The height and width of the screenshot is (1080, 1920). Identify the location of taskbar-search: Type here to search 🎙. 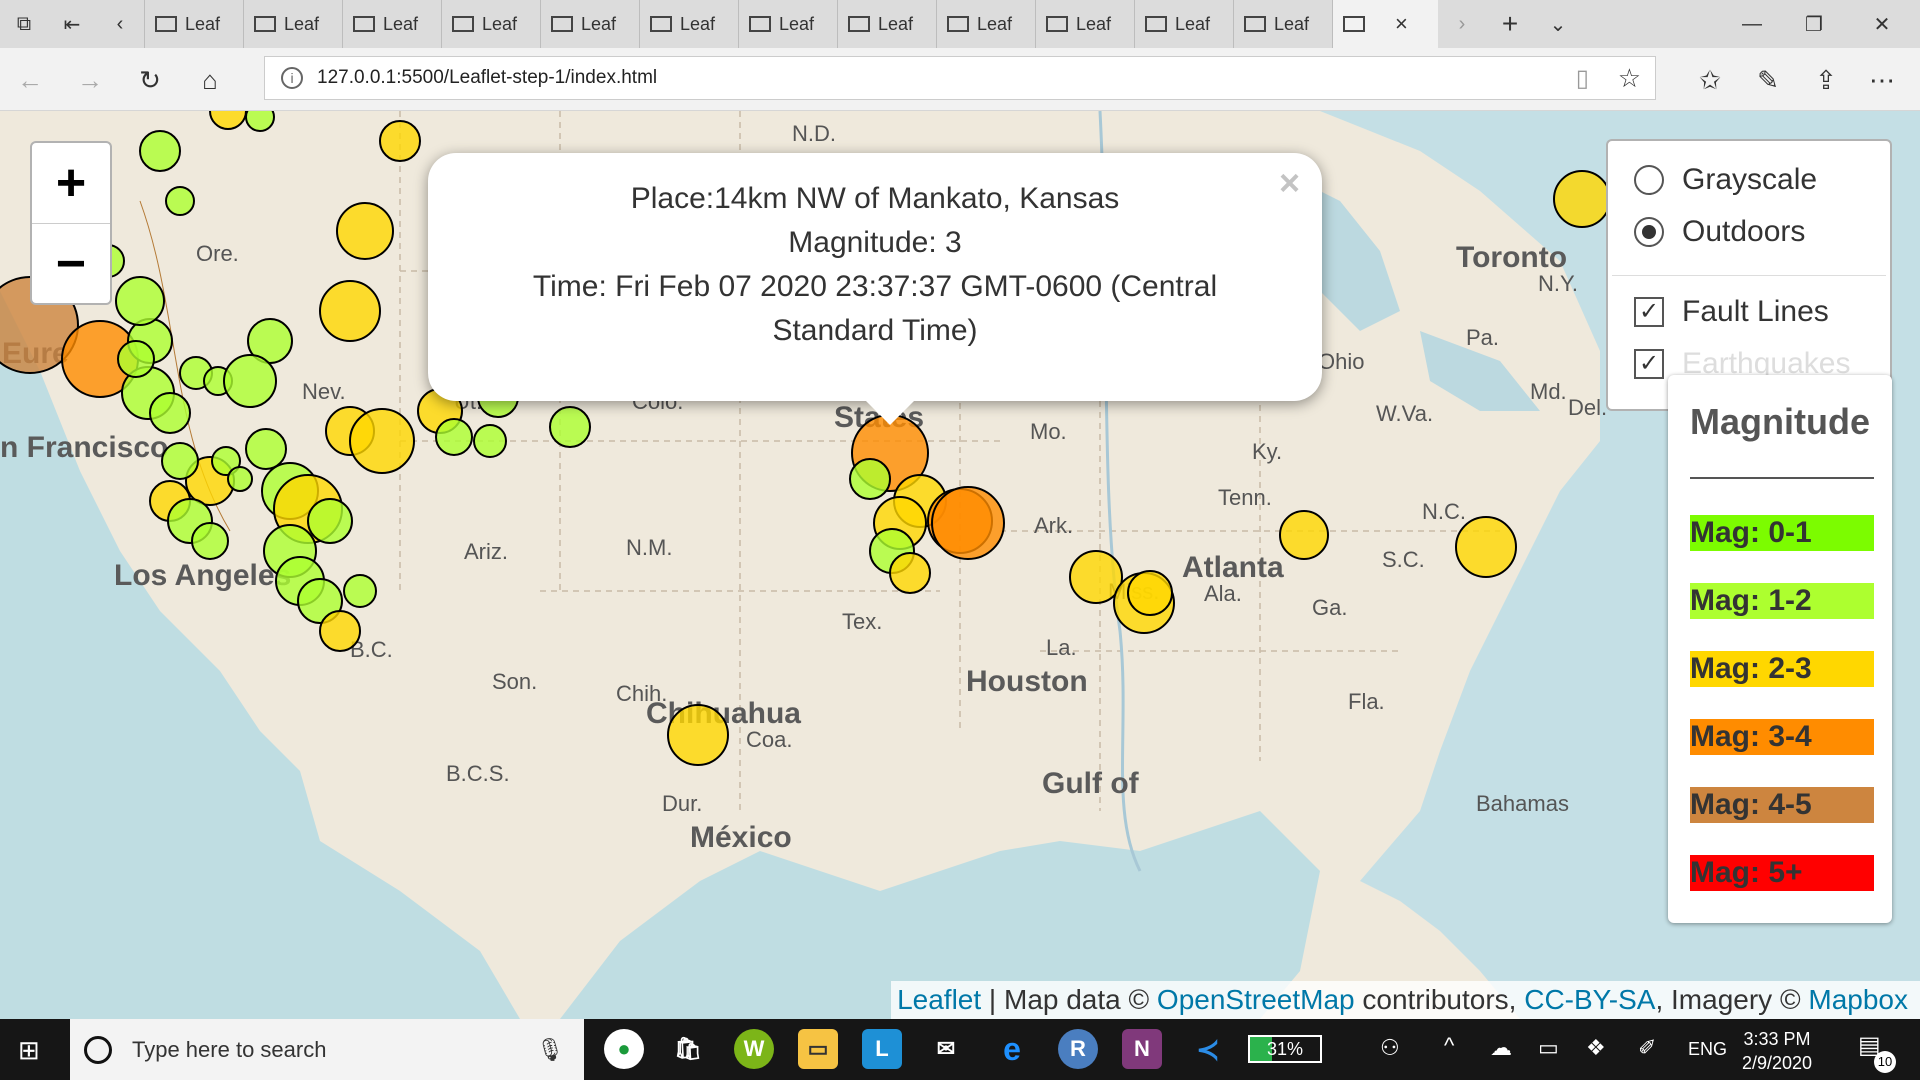
(327, 1049).